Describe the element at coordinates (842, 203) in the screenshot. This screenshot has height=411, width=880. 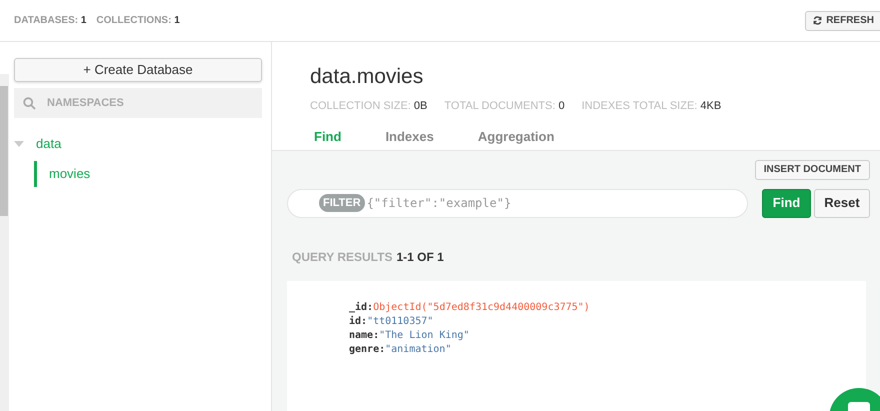
I see `reset-button: Reset` at that location.